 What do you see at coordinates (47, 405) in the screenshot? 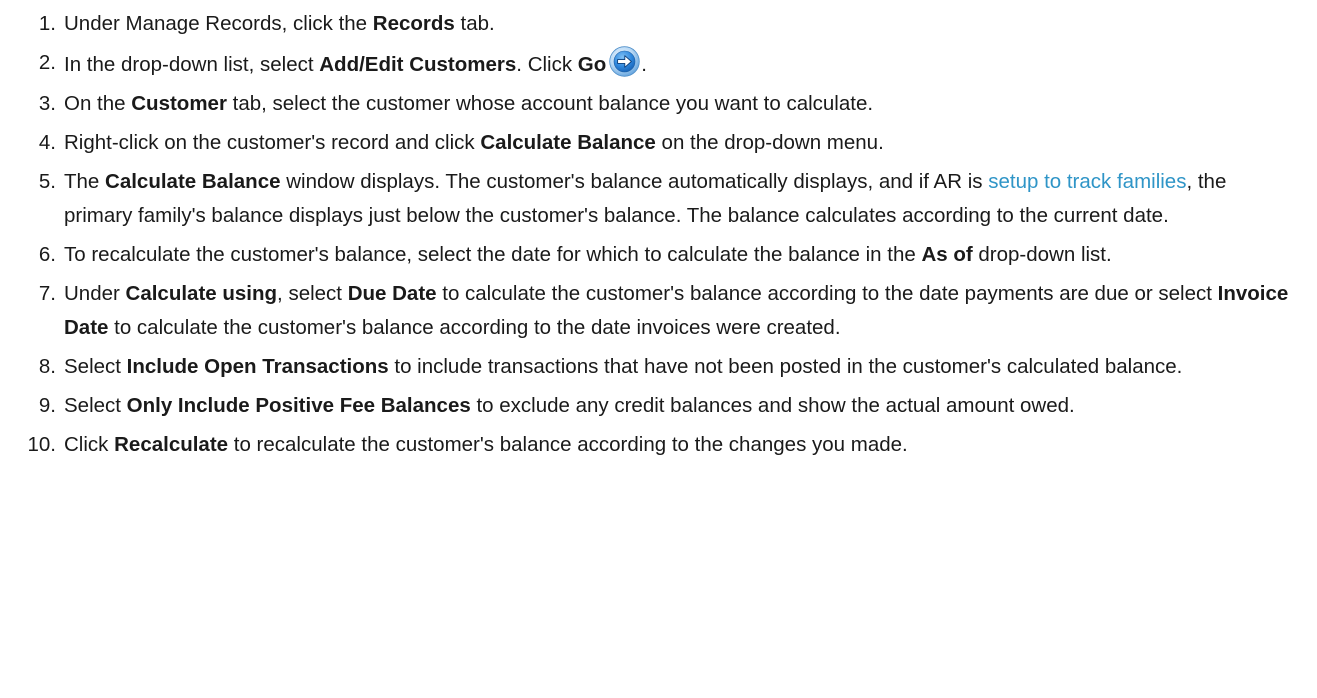
I see `step-number: 9.` at bounding box center [47, 405].